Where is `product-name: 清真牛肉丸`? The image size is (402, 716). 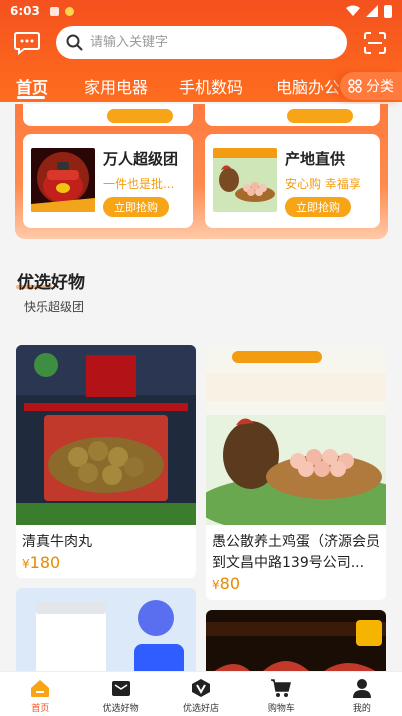 product-name: 清真牛肉丸 is located at coordinates (57, 542).